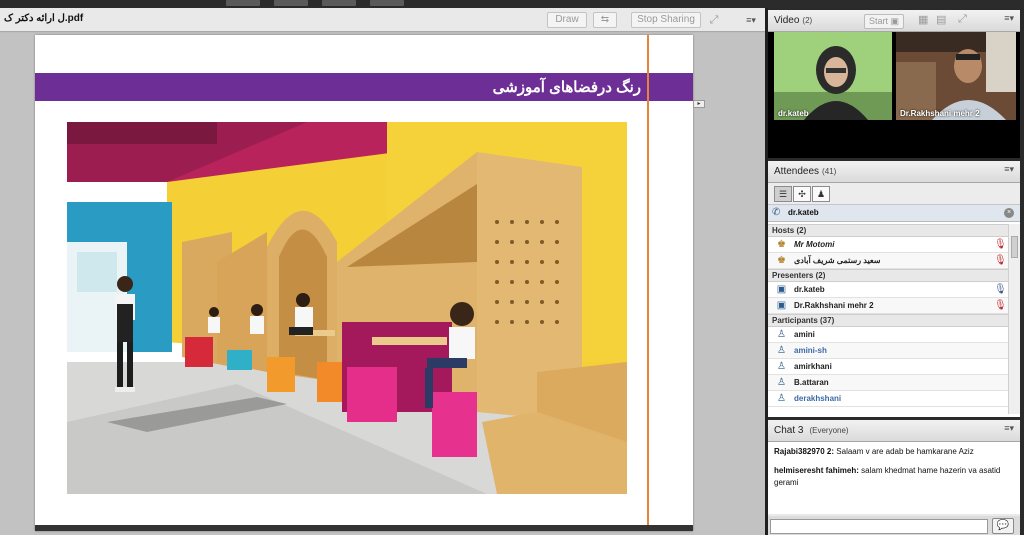  Describe the element at coordinates (879, 526) in the screenshot. I see `chat-input` at that location.